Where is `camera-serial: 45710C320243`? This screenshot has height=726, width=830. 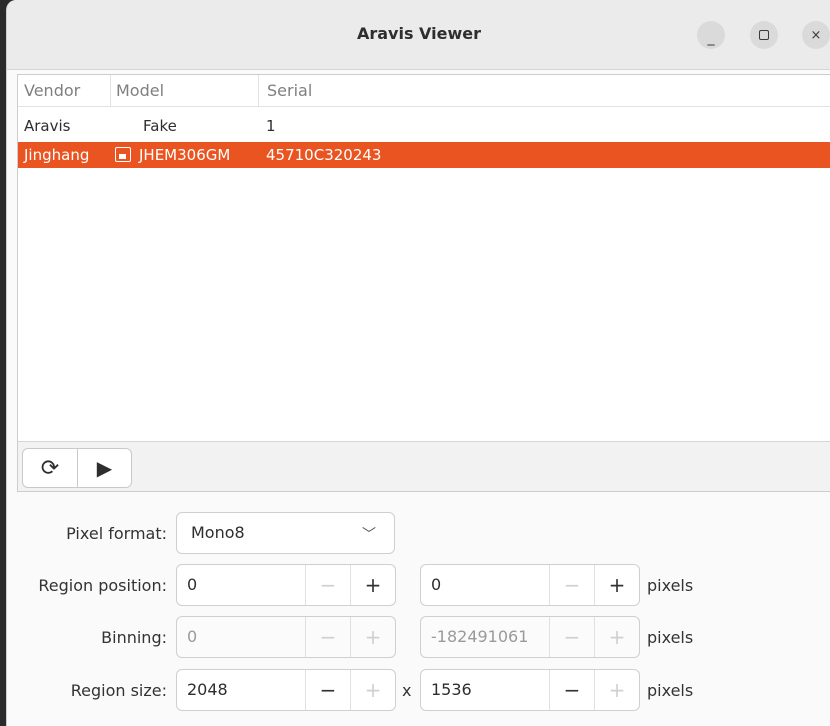 camera-serial: 45710C320243 is located at coordinates (324, 155).